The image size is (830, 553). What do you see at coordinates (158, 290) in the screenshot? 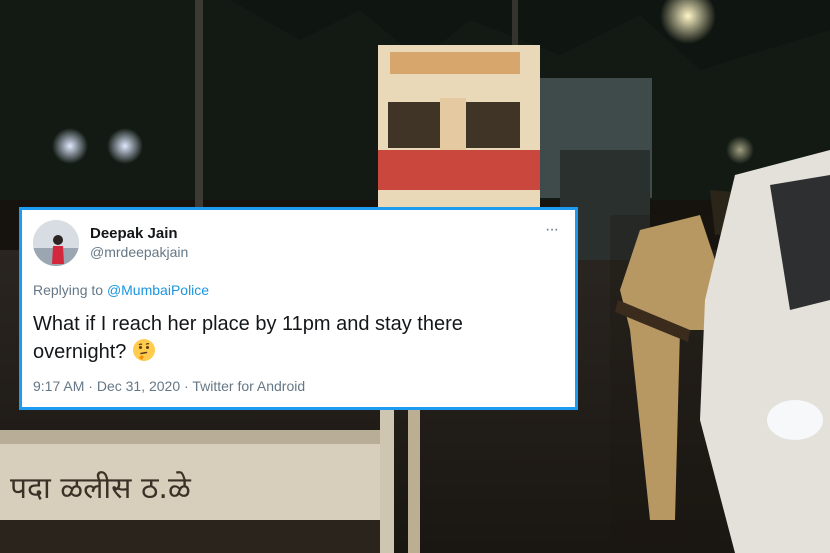
I see `reply-mention-link: @MumbaiPolice` at bounding box center [158, 290].